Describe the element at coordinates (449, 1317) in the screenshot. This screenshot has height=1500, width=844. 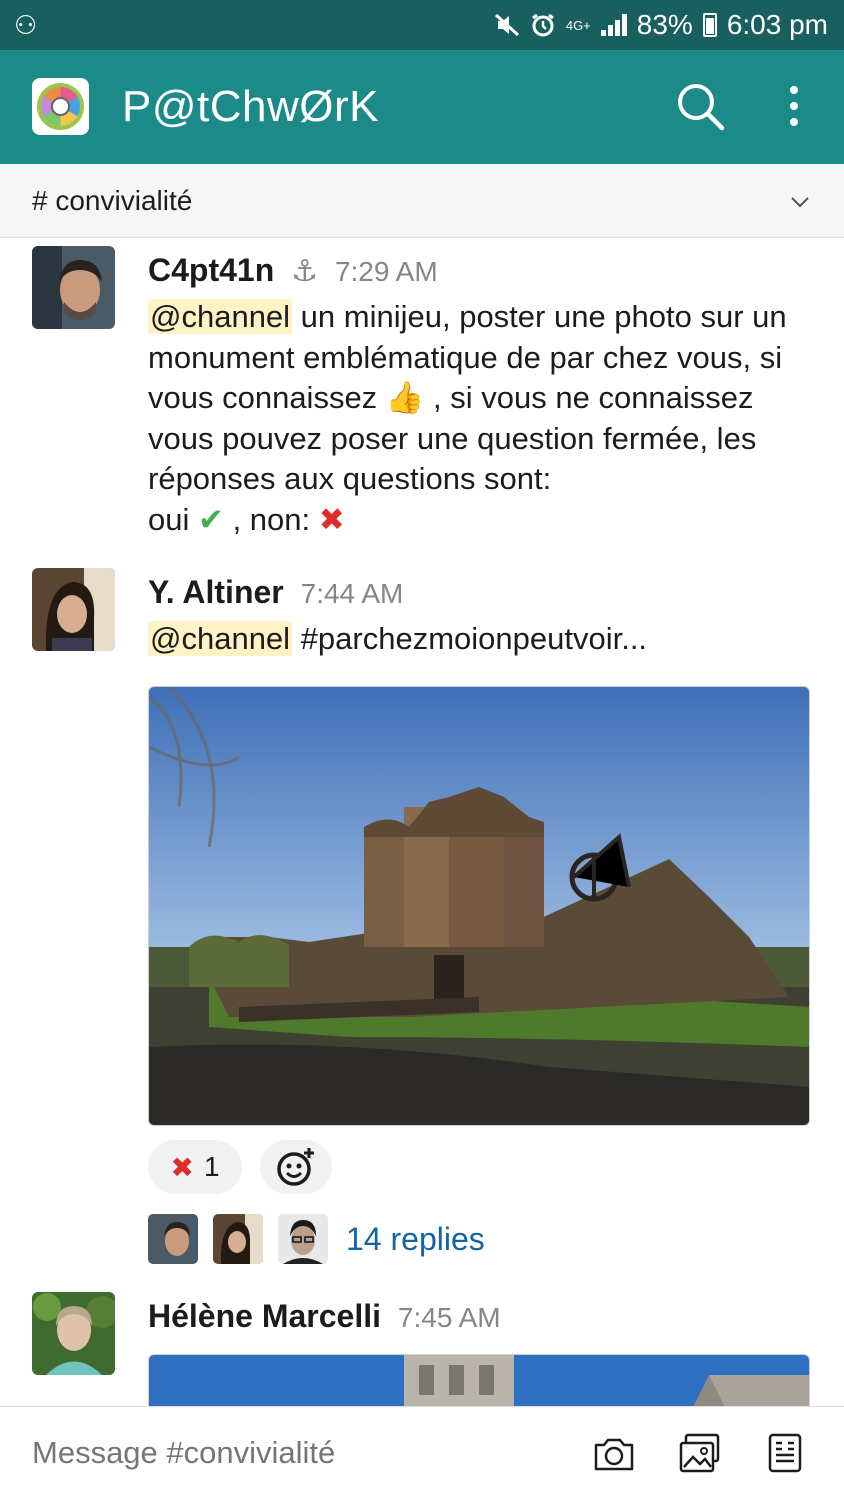
I see `timestamp: 7:45 AM` at that location.